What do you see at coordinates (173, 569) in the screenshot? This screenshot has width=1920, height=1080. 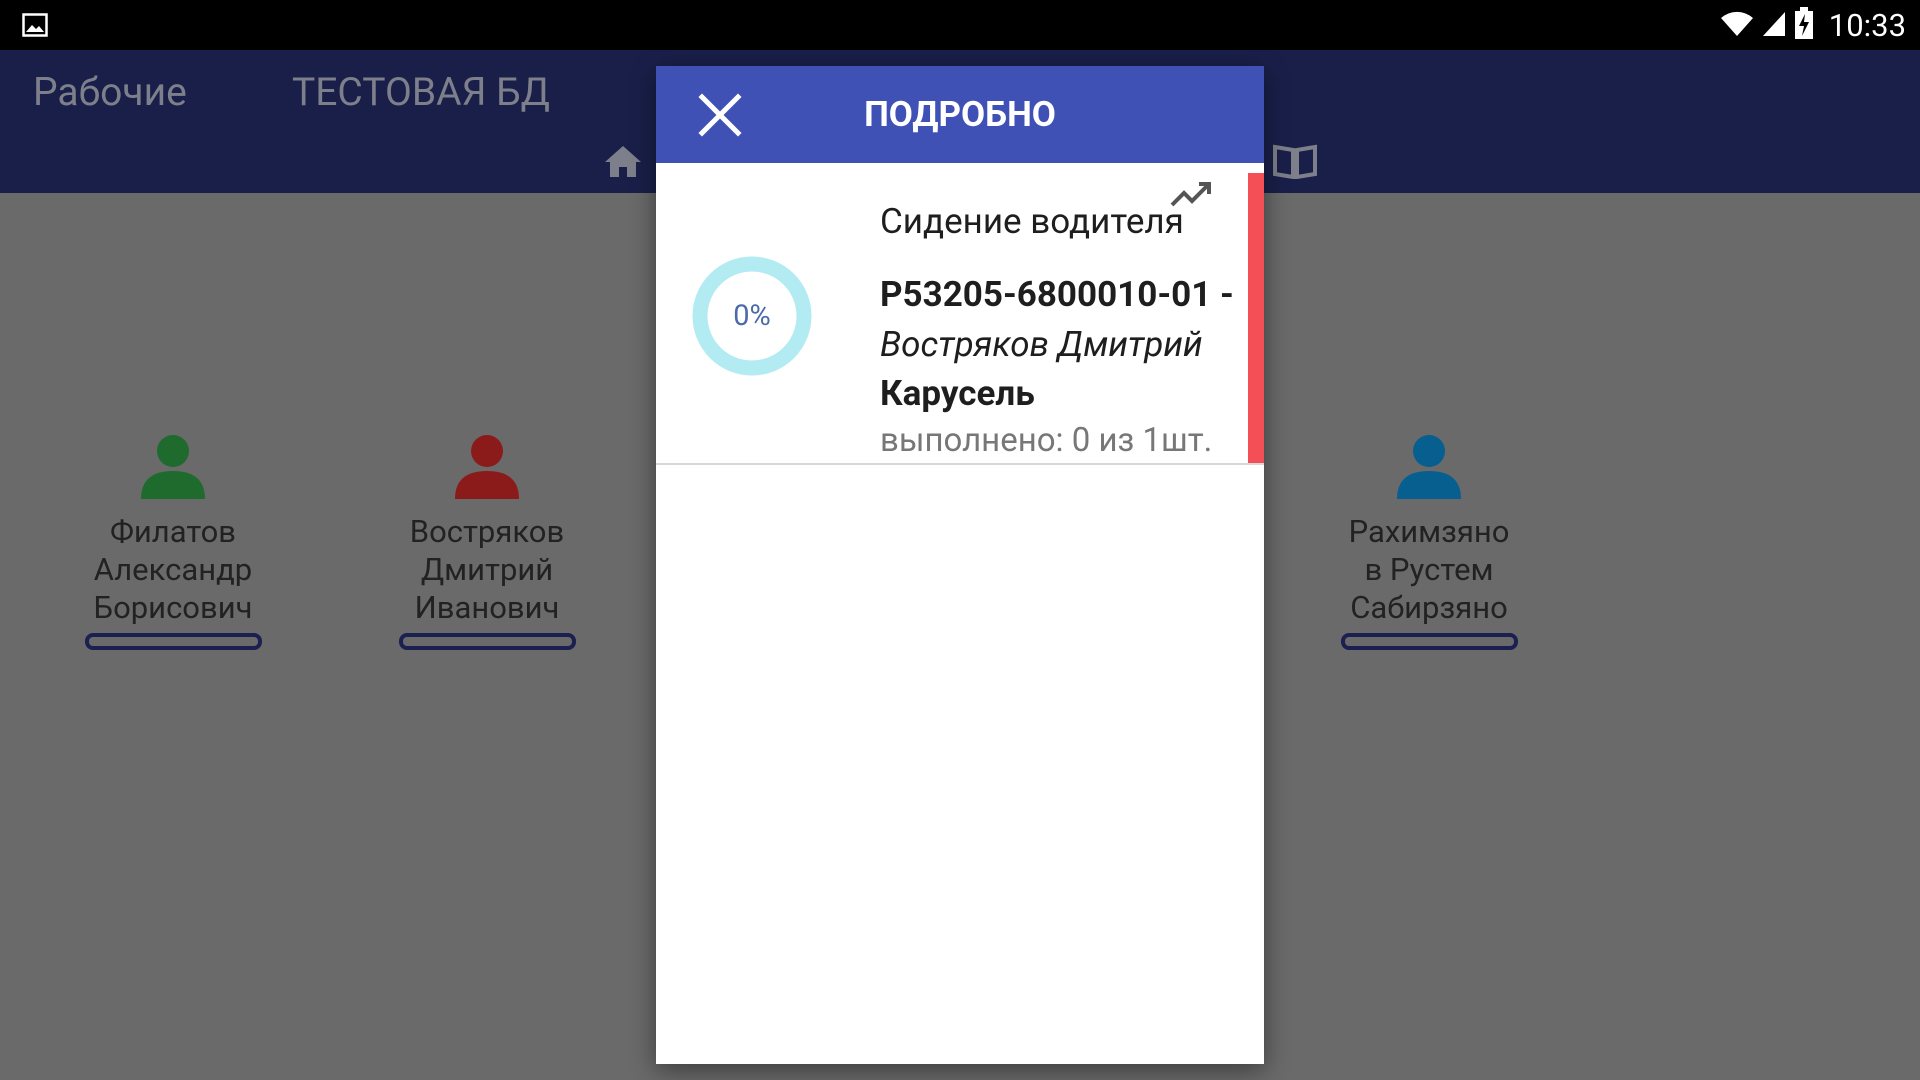 I see `worker-name: Филатов Александр Борисович` at bounding box center [173, 569].